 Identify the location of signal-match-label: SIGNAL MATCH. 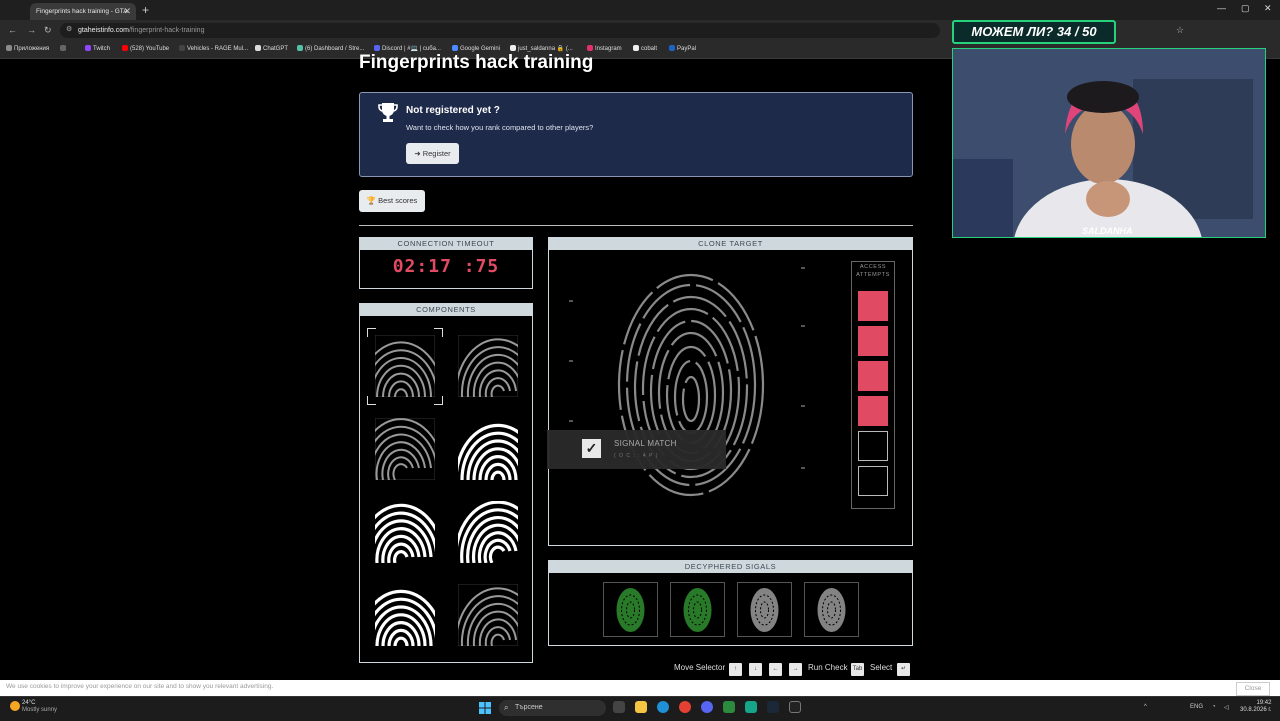
(645, 443).